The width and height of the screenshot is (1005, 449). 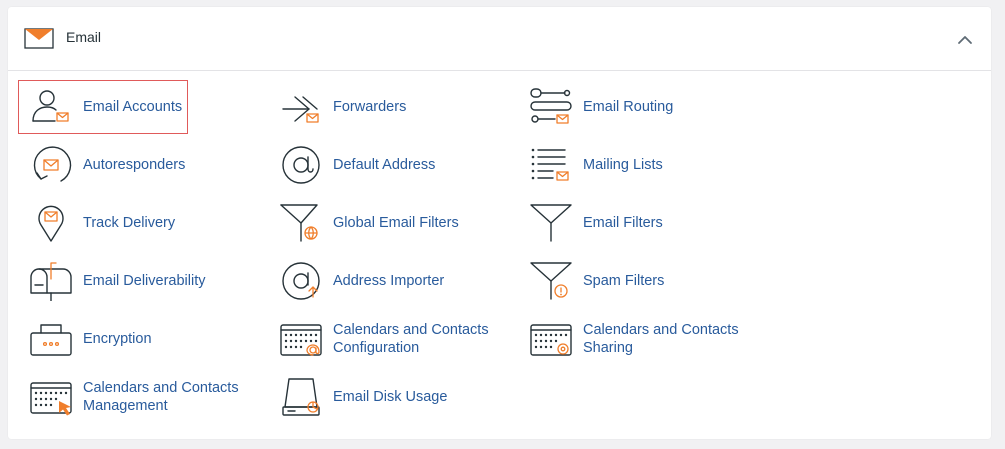 I want to click on address-importer-item: Address Importer, so click(x=389, y=281).